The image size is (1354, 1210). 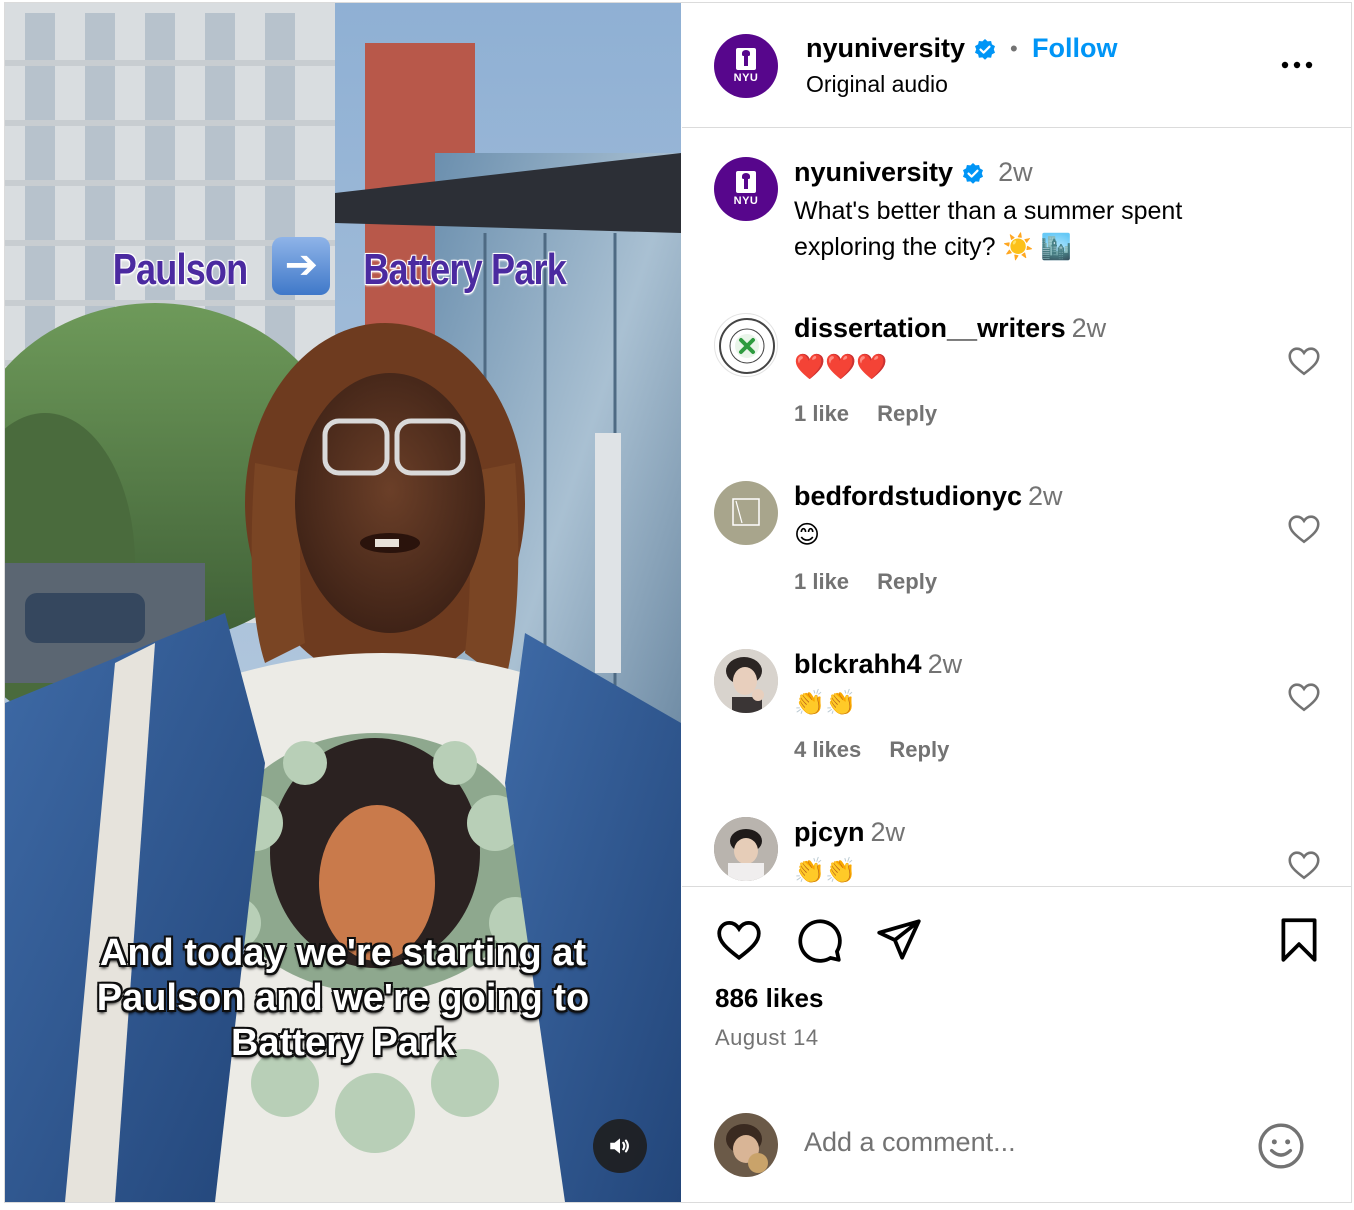 I want to click on author-avatar: NYU, so click(x=746, y=66).